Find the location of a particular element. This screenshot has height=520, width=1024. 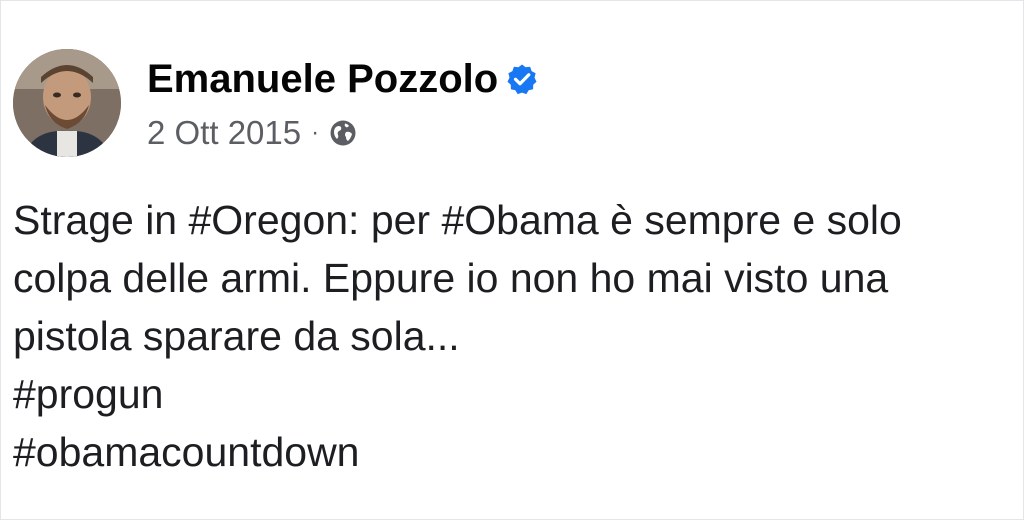

hashtag-progun: #progun is located at coordinates (518, 394).